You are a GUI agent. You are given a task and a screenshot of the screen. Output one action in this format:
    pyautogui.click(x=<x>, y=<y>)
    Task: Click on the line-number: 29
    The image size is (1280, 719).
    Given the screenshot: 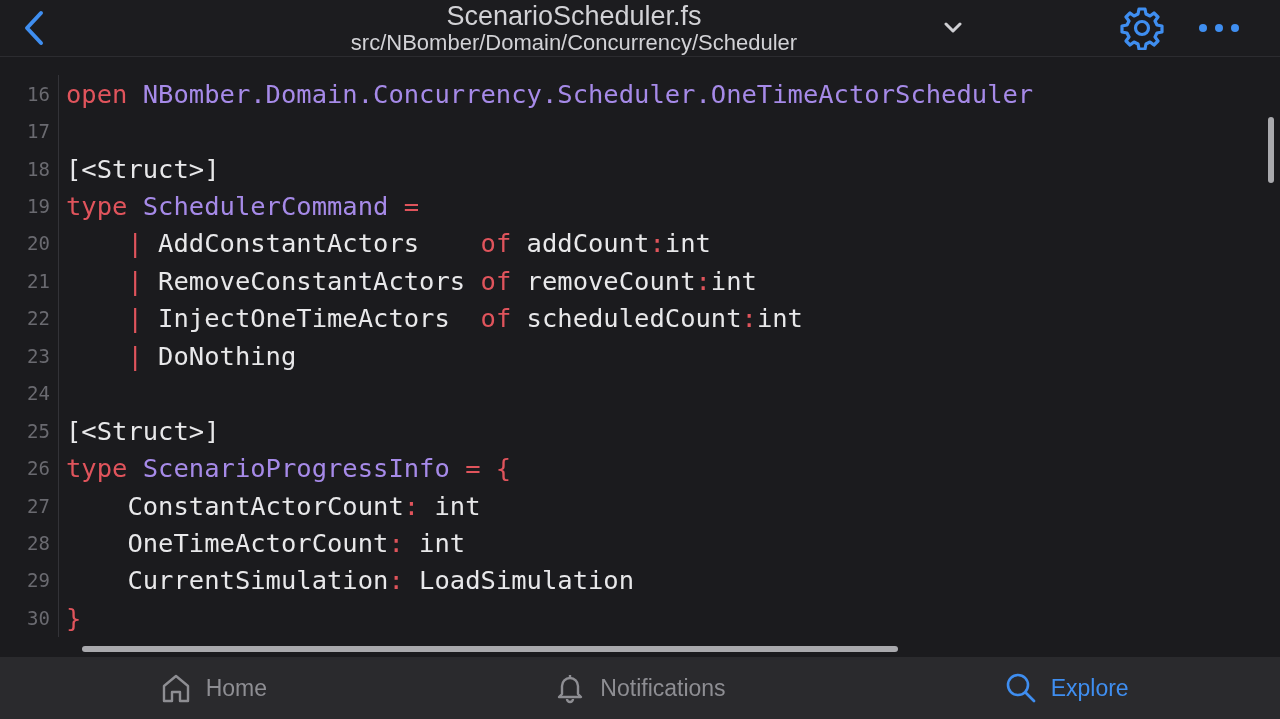 What is the action you would take?
    pyautogui.click(x=29, y=580)
    